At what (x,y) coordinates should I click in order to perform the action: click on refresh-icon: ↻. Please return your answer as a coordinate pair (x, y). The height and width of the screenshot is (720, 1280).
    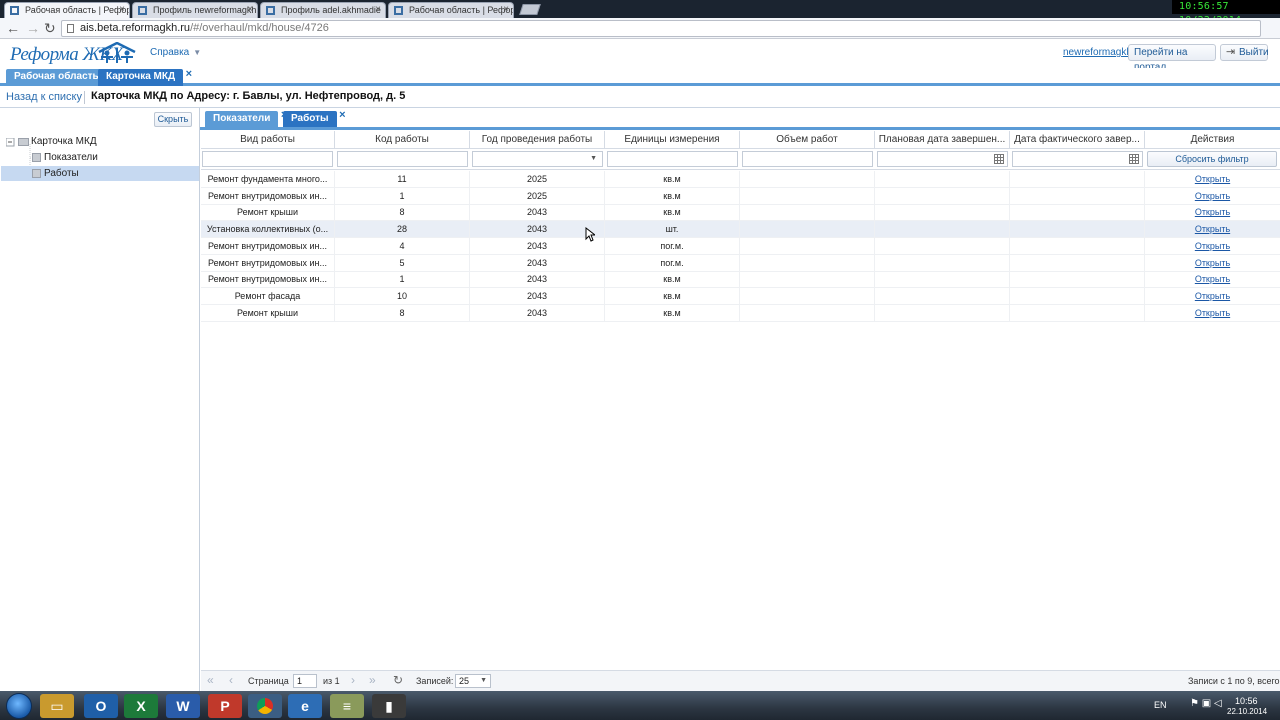
    Looking at the image, I should click on (398, 680).